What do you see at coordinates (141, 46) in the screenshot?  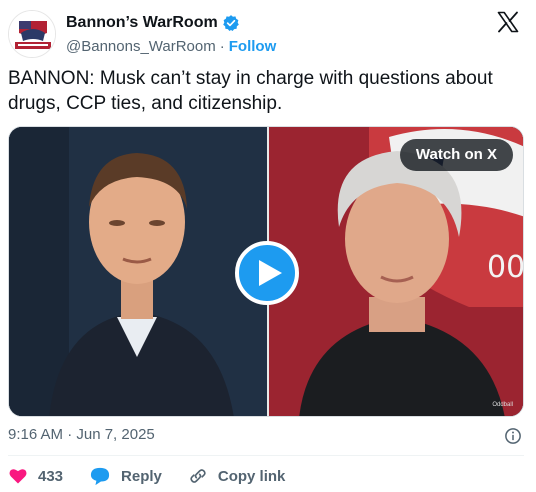 I see `handle: @Bannons_WarRoom` at bounding box center [141, 46].